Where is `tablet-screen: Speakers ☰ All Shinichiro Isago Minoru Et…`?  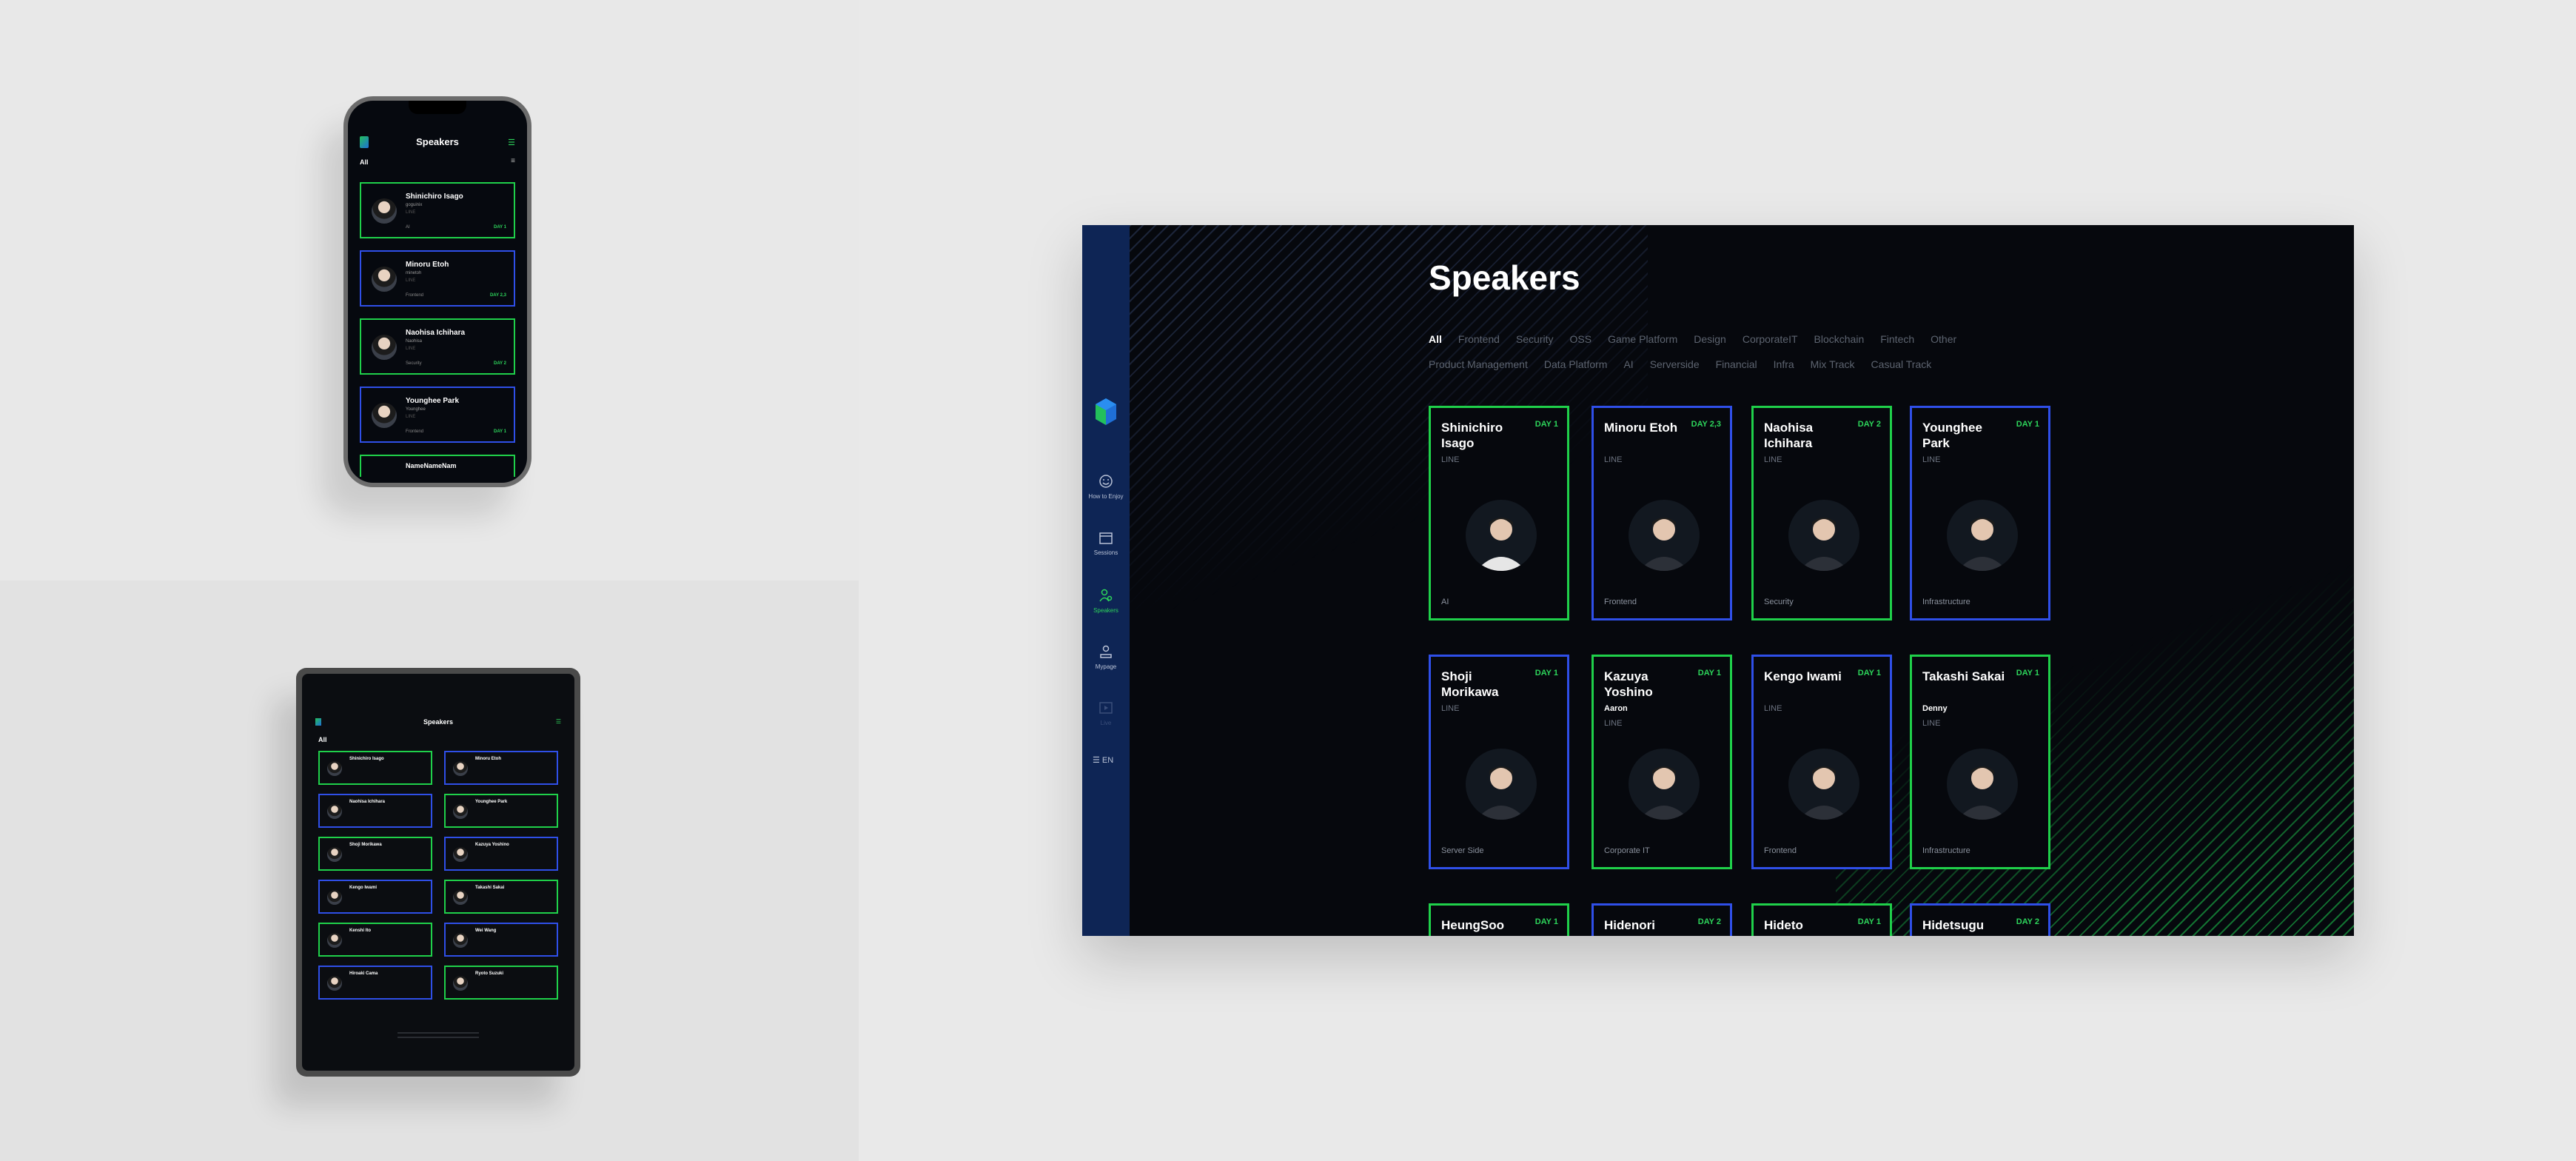
tablet-screen: Speakers ☰ All Shinichiro Isago Minoru Et… is located at coordinates (438, 872).